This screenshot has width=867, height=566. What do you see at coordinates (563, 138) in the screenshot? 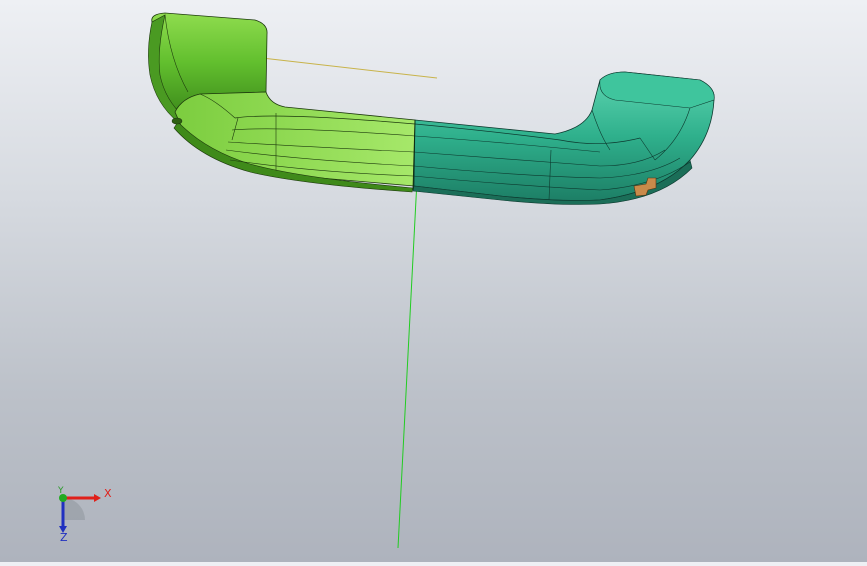
I see `handle-right-half` at bounding box center [563, 138].